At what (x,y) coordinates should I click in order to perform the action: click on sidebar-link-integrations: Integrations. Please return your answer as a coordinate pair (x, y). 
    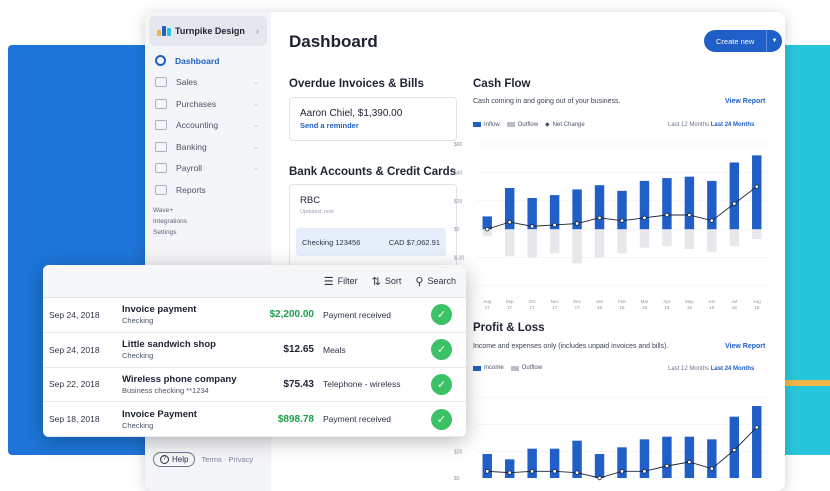
    Looking at the image, I should click on (212, 221).